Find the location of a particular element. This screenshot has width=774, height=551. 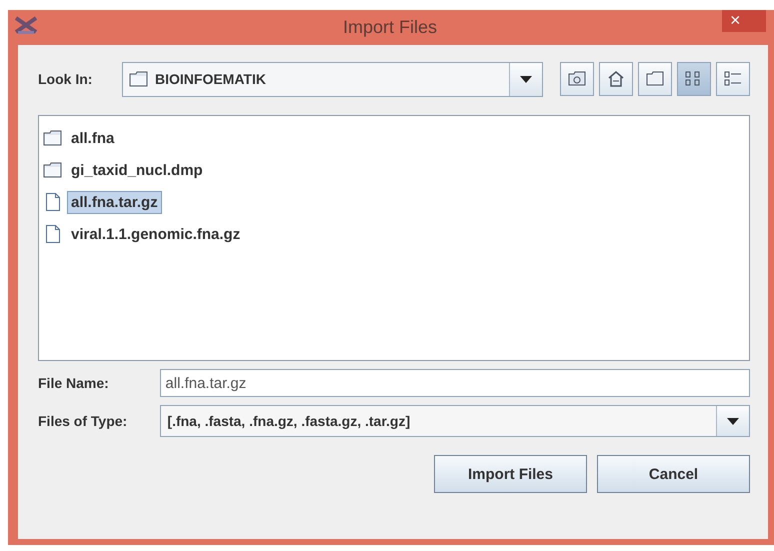

file-name-field: all.fna.tar.gz is located at coordinates (455, 383).